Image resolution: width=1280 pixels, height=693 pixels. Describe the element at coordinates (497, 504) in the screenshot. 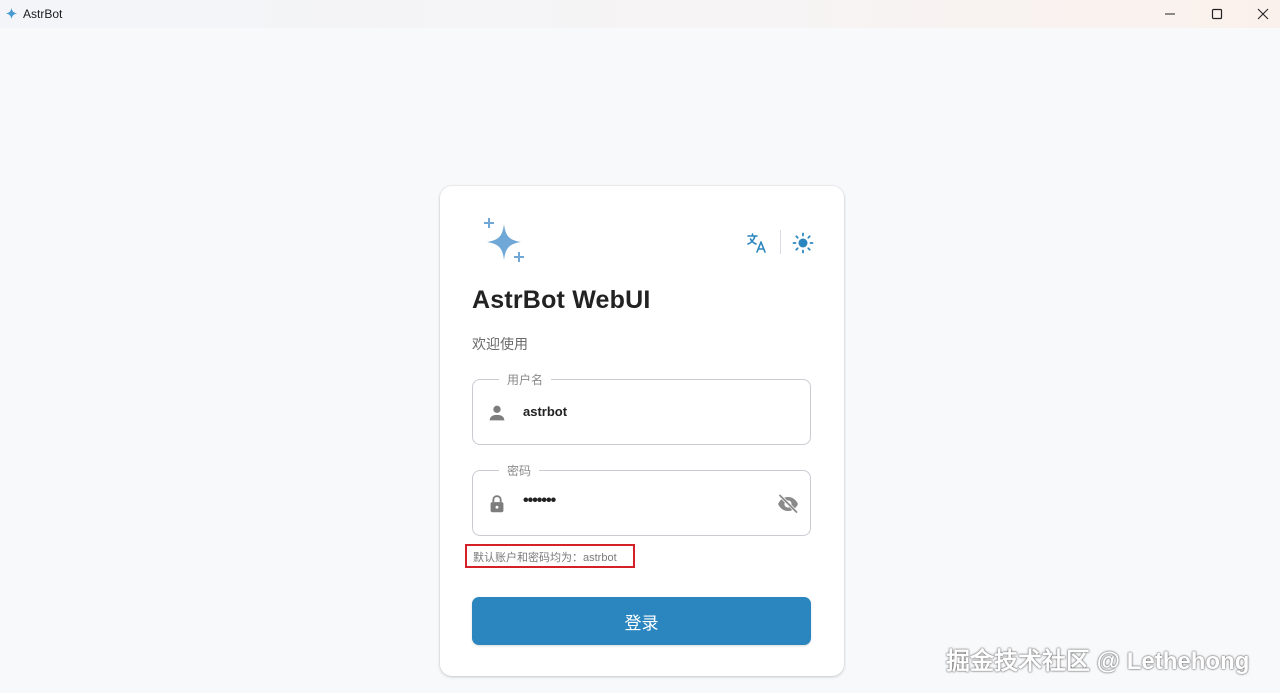

I see `lock-icon` at that location.